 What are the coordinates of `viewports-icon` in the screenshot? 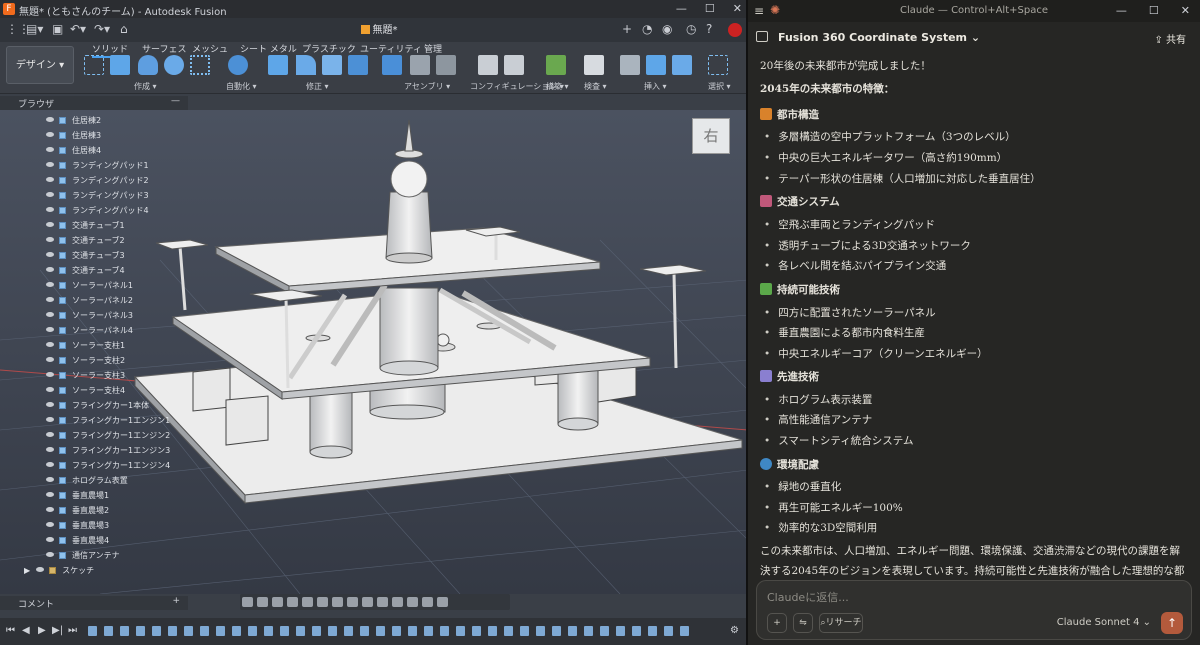 It's located at (352, 602).